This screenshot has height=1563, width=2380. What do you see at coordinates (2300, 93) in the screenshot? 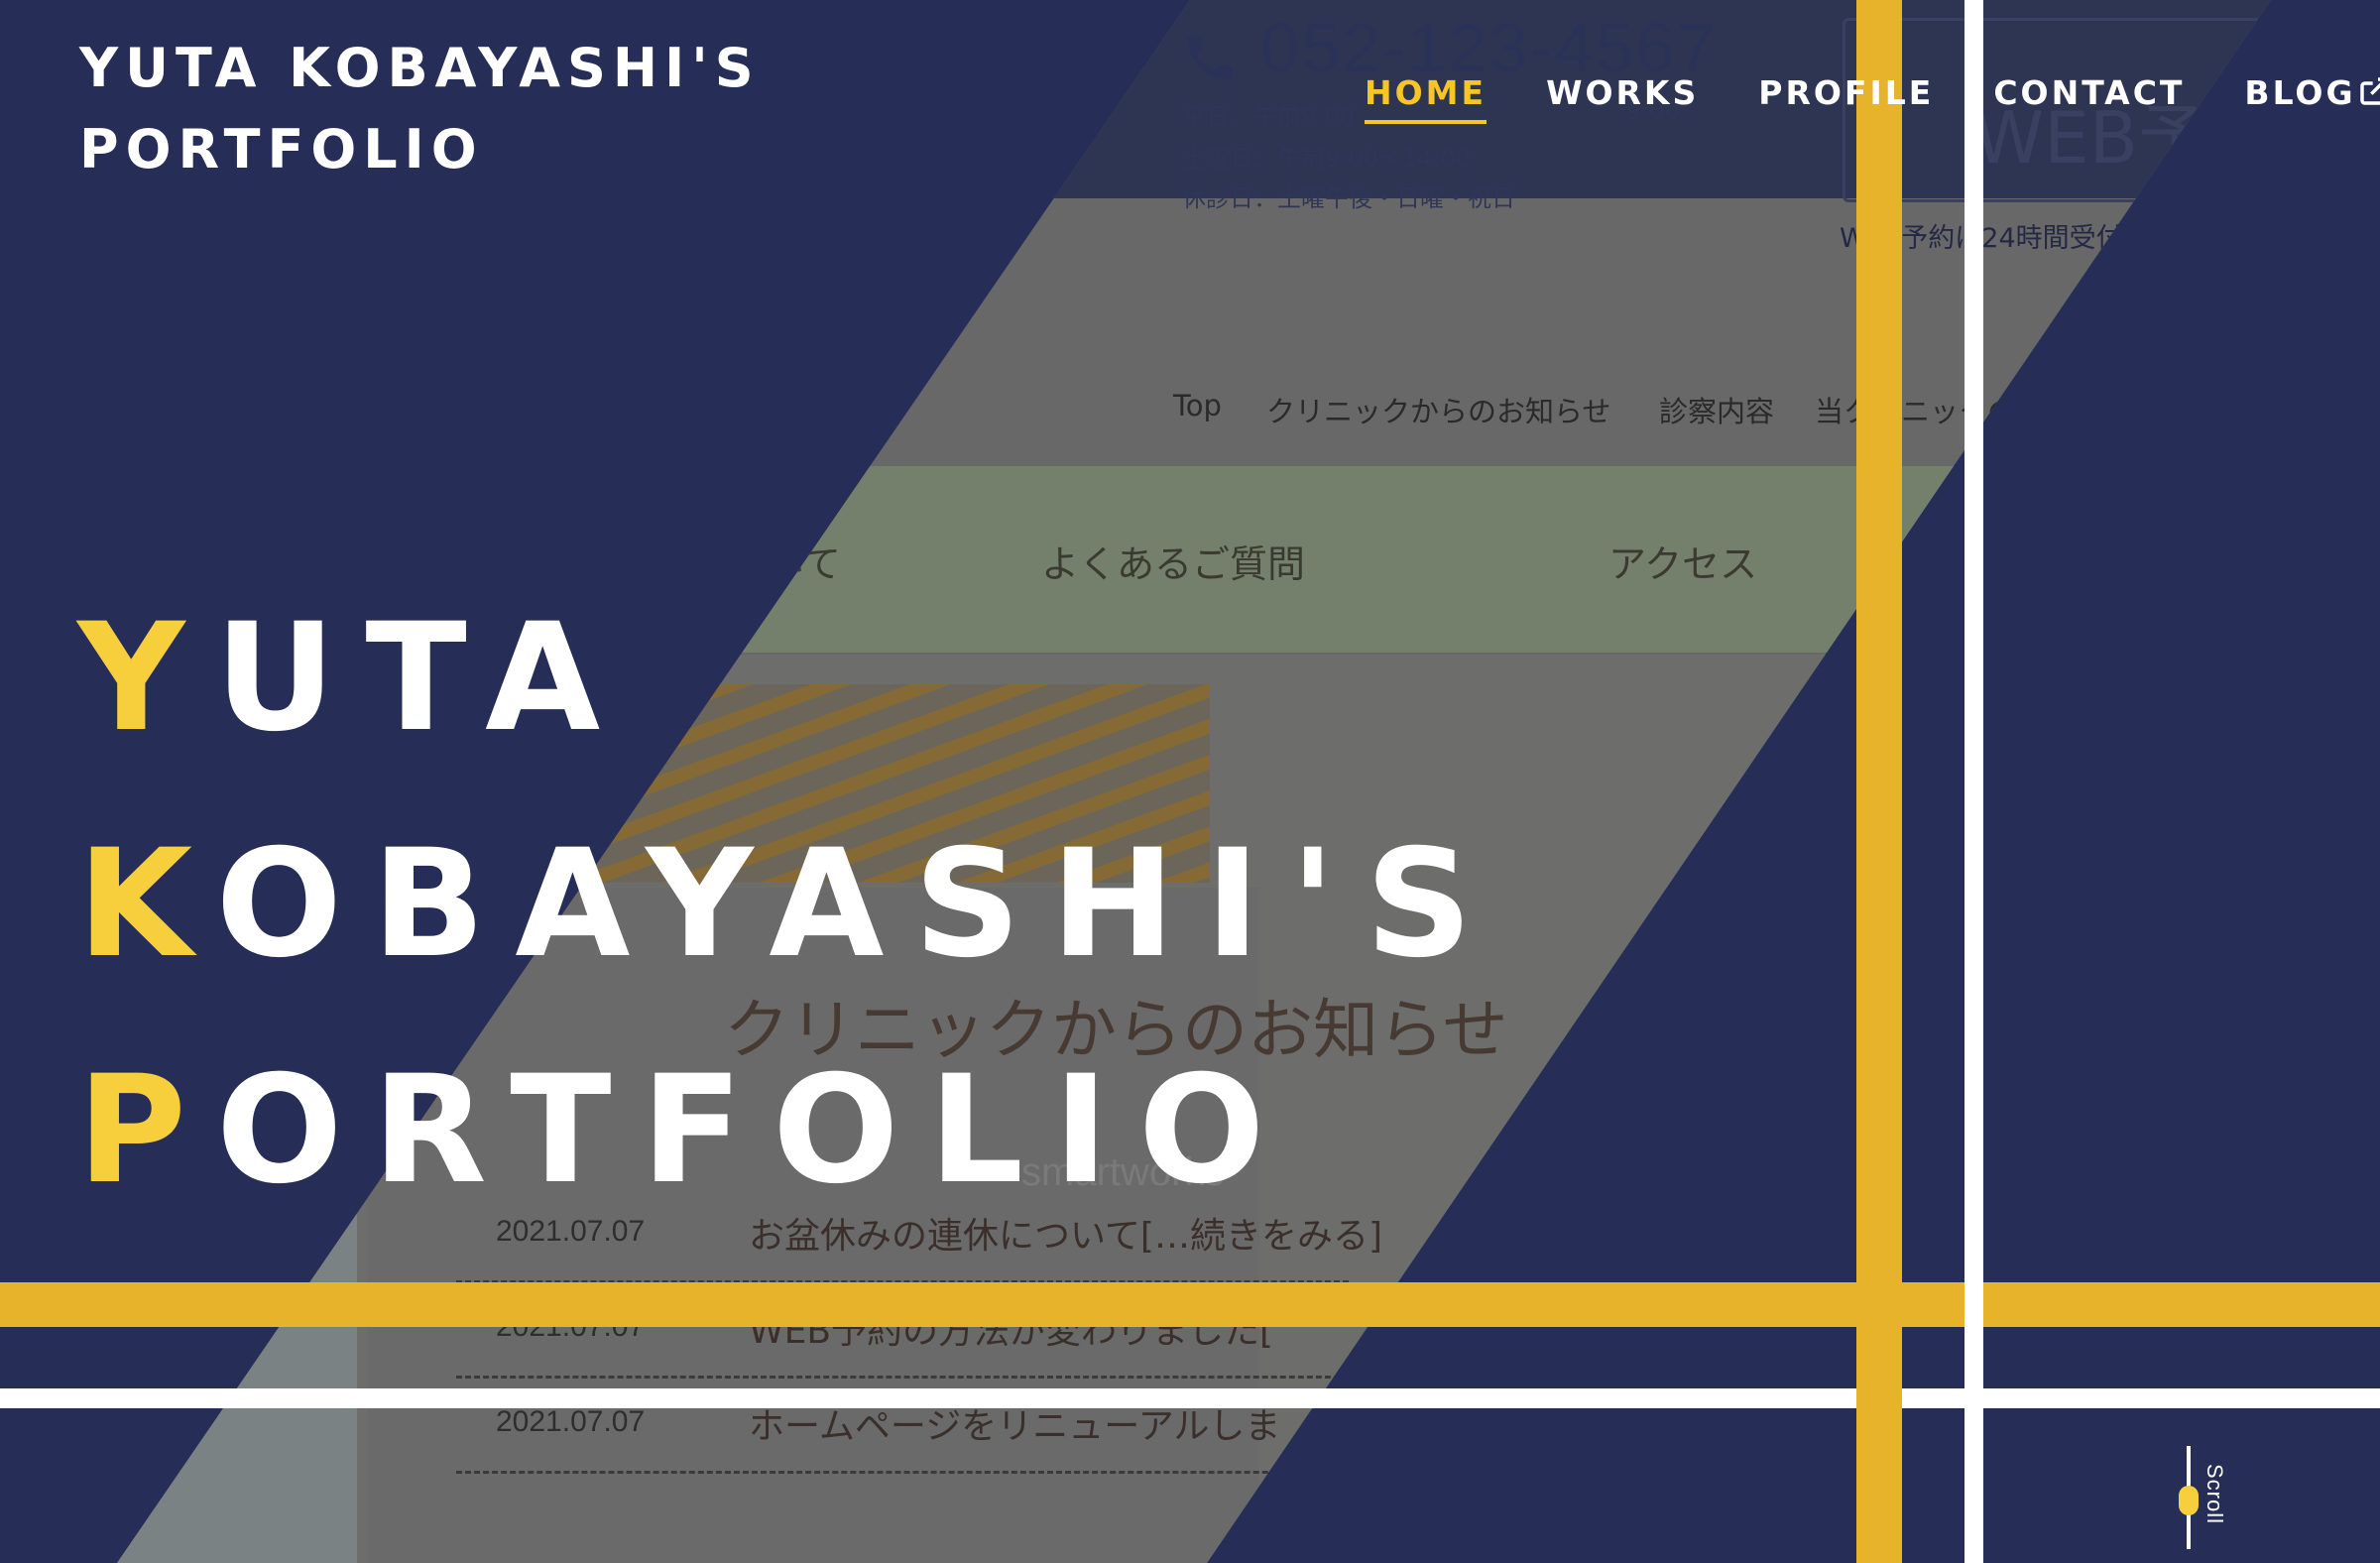
I see `nav-item-label: BLOG` at bounding box center [2300, 93].